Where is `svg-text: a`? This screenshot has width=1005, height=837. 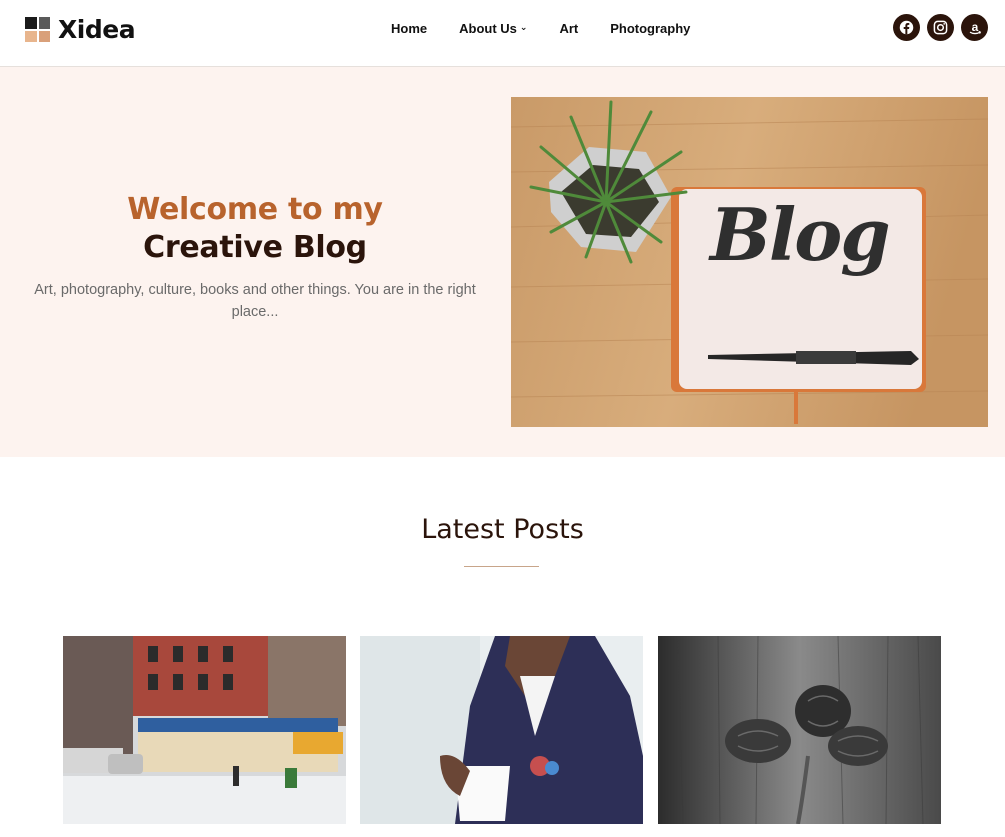
svg-text: a is located at coordinates (974, 27).